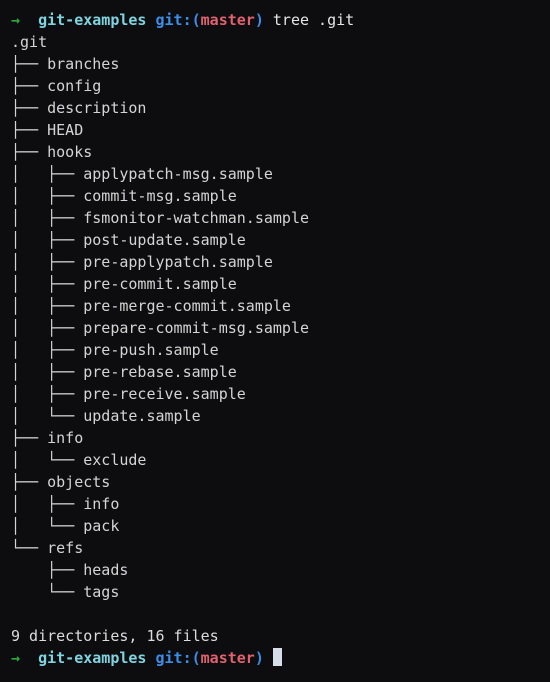 This screenshot has width=550, height=682. What do you see at coordinates (128, 394) in the screenshot?
I see `tree-row: │ ├── pre-receive.sample` at bounding box center [128, 394].